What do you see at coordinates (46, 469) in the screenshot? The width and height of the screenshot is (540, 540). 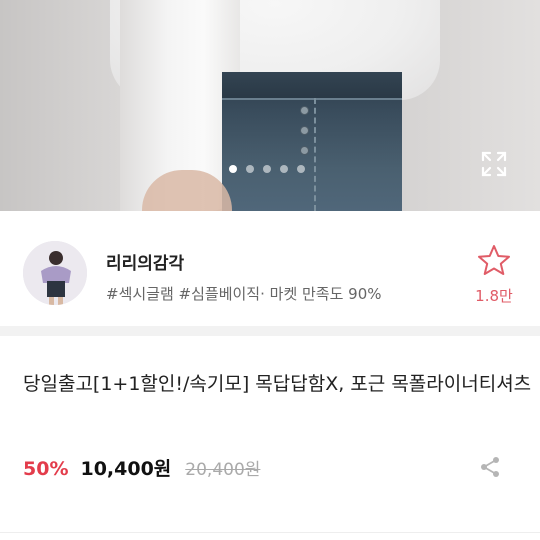 I see `discount-rate: 50%` at bounding box center [46, 469].